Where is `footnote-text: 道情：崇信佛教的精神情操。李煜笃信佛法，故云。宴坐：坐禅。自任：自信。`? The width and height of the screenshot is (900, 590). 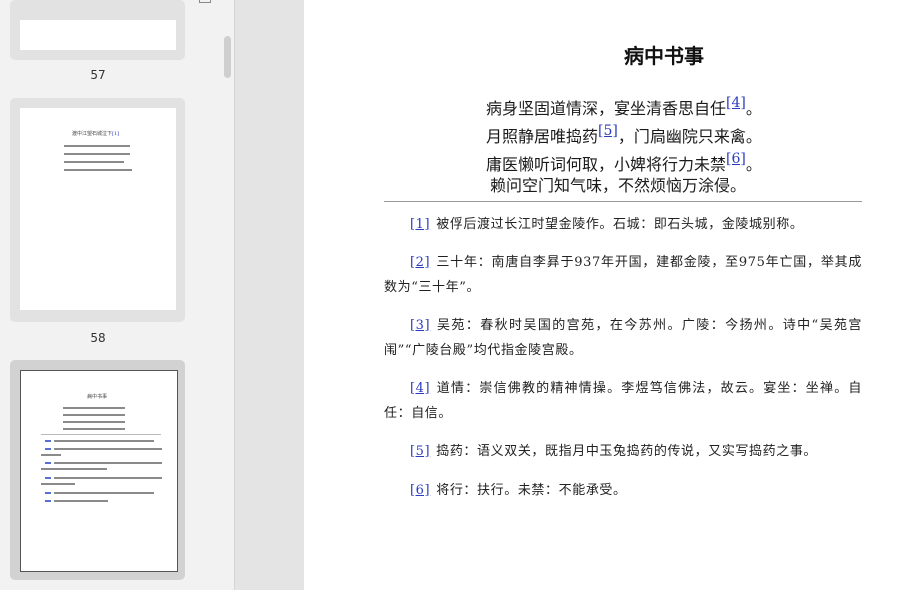
footnote-text: 道情：崇信佛教的精神情操。李煜笃信佛法，故云。宴坐：坐禅。自任：自信。 is located at coordinates (623, 401).